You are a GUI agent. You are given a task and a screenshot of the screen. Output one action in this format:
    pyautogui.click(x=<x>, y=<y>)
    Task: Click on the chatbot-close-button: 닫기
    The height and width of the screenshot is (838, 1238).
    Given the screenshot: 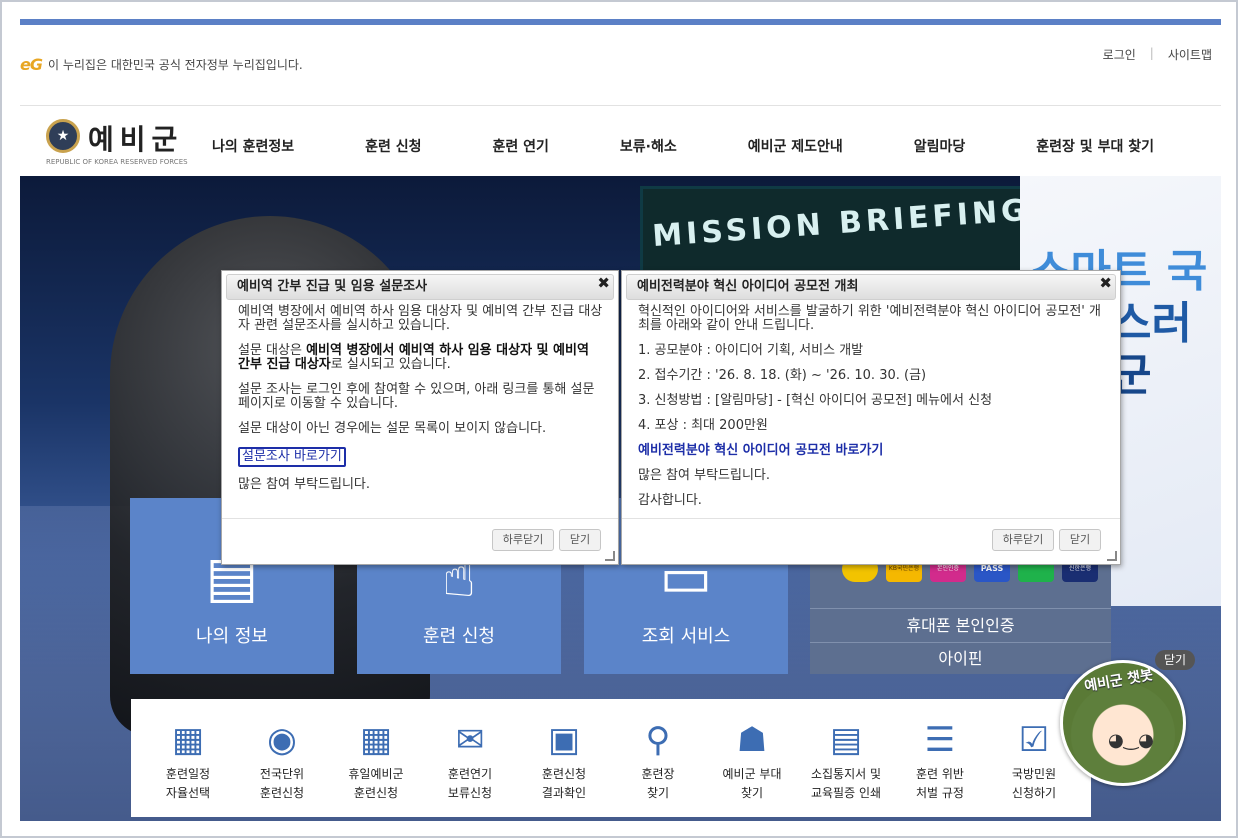 What is the action you would take?
    pyautogui.click(x=1175, y=660)
    